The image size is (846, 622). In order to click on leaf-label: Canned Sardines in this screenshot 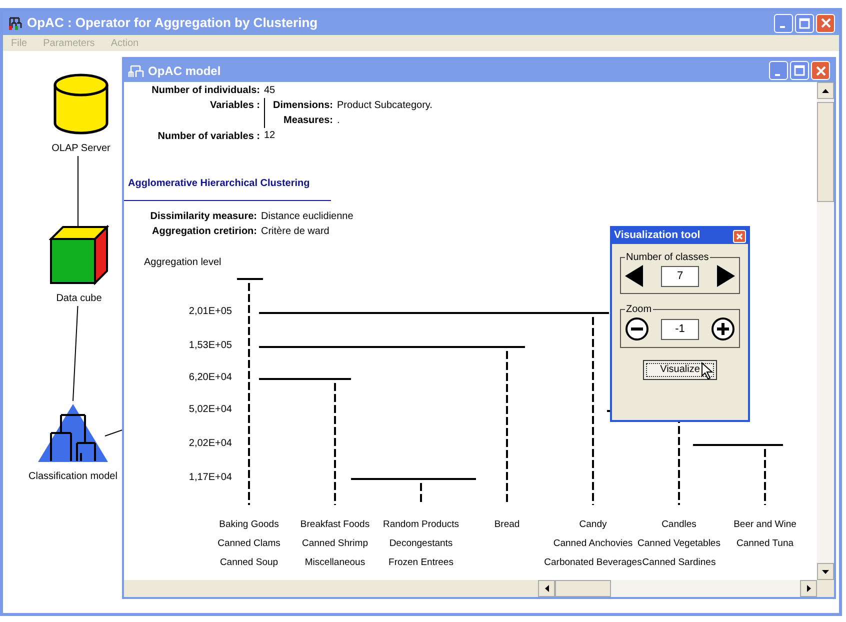, I will do `click(679, 562)`.